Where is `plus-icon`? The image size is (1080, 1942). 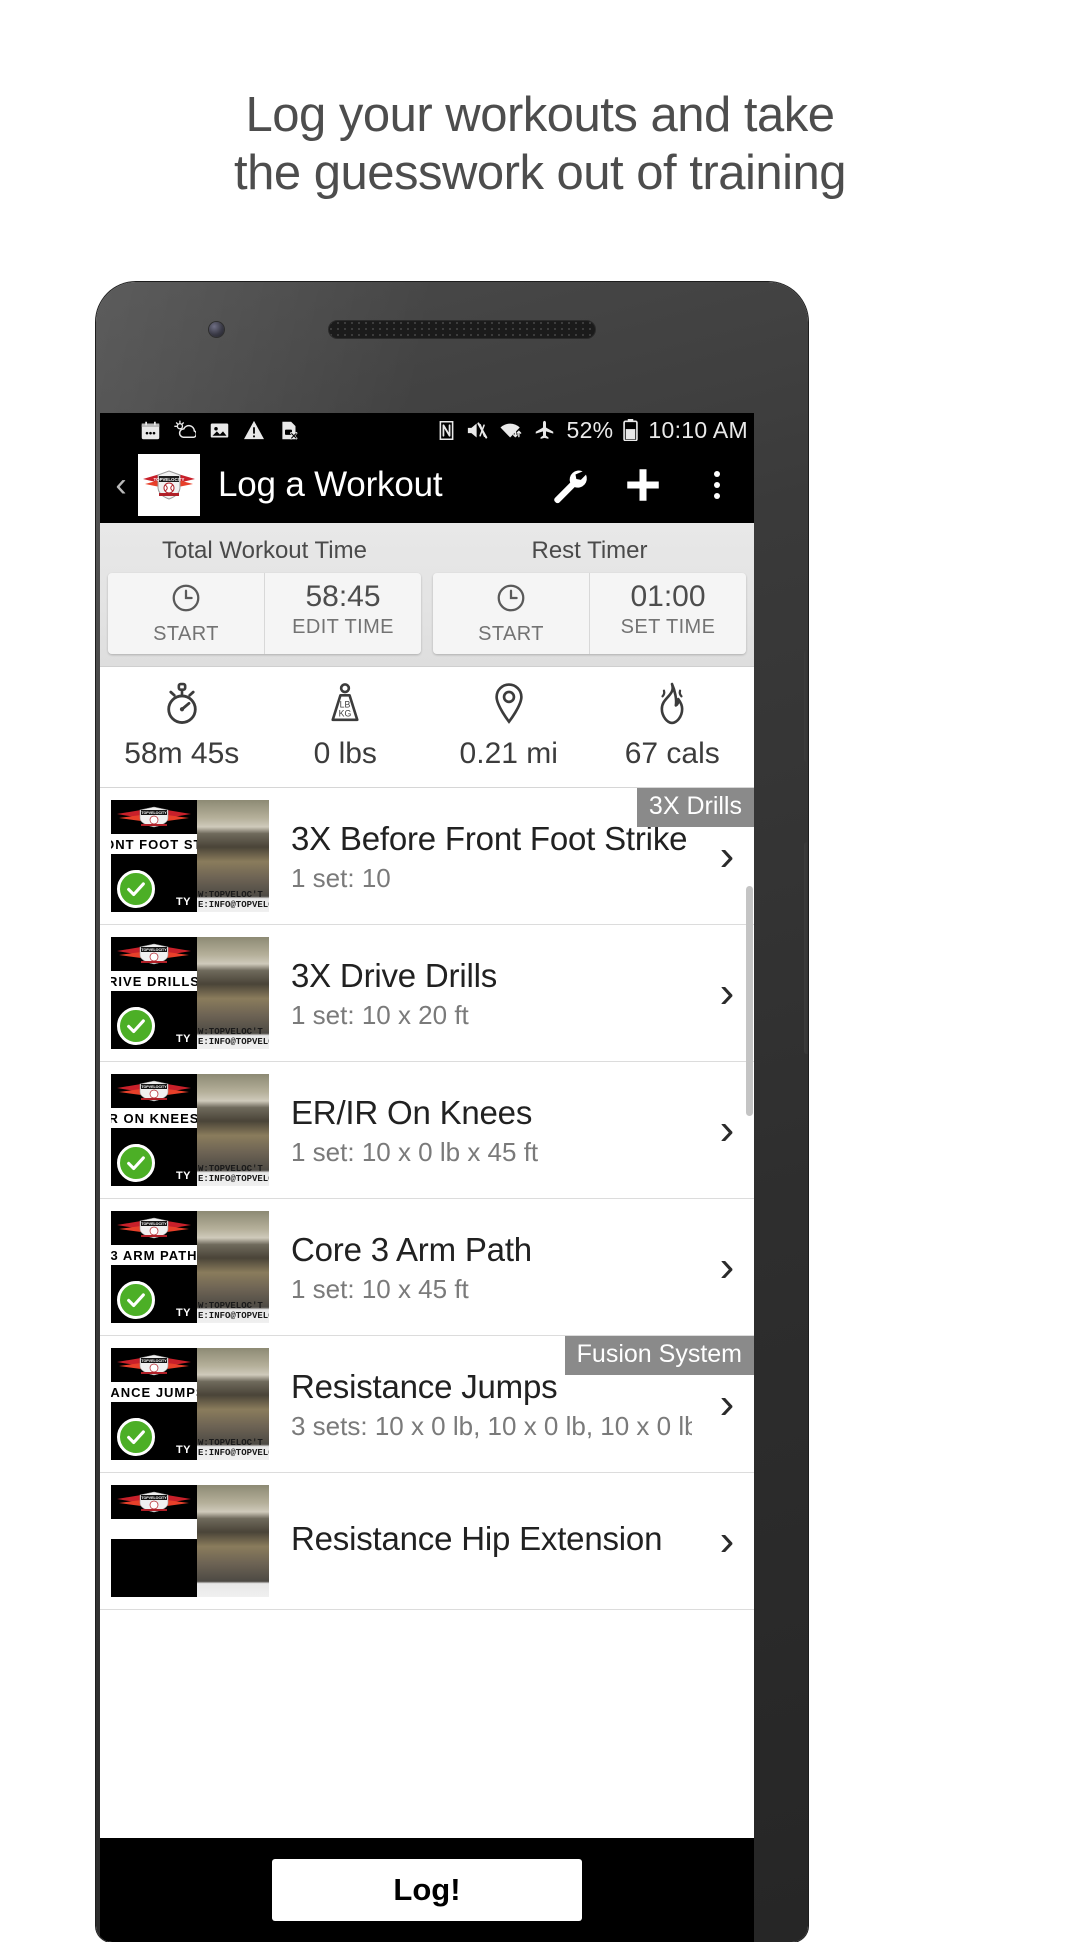
plus-icon is located at coordinates (643, 485).